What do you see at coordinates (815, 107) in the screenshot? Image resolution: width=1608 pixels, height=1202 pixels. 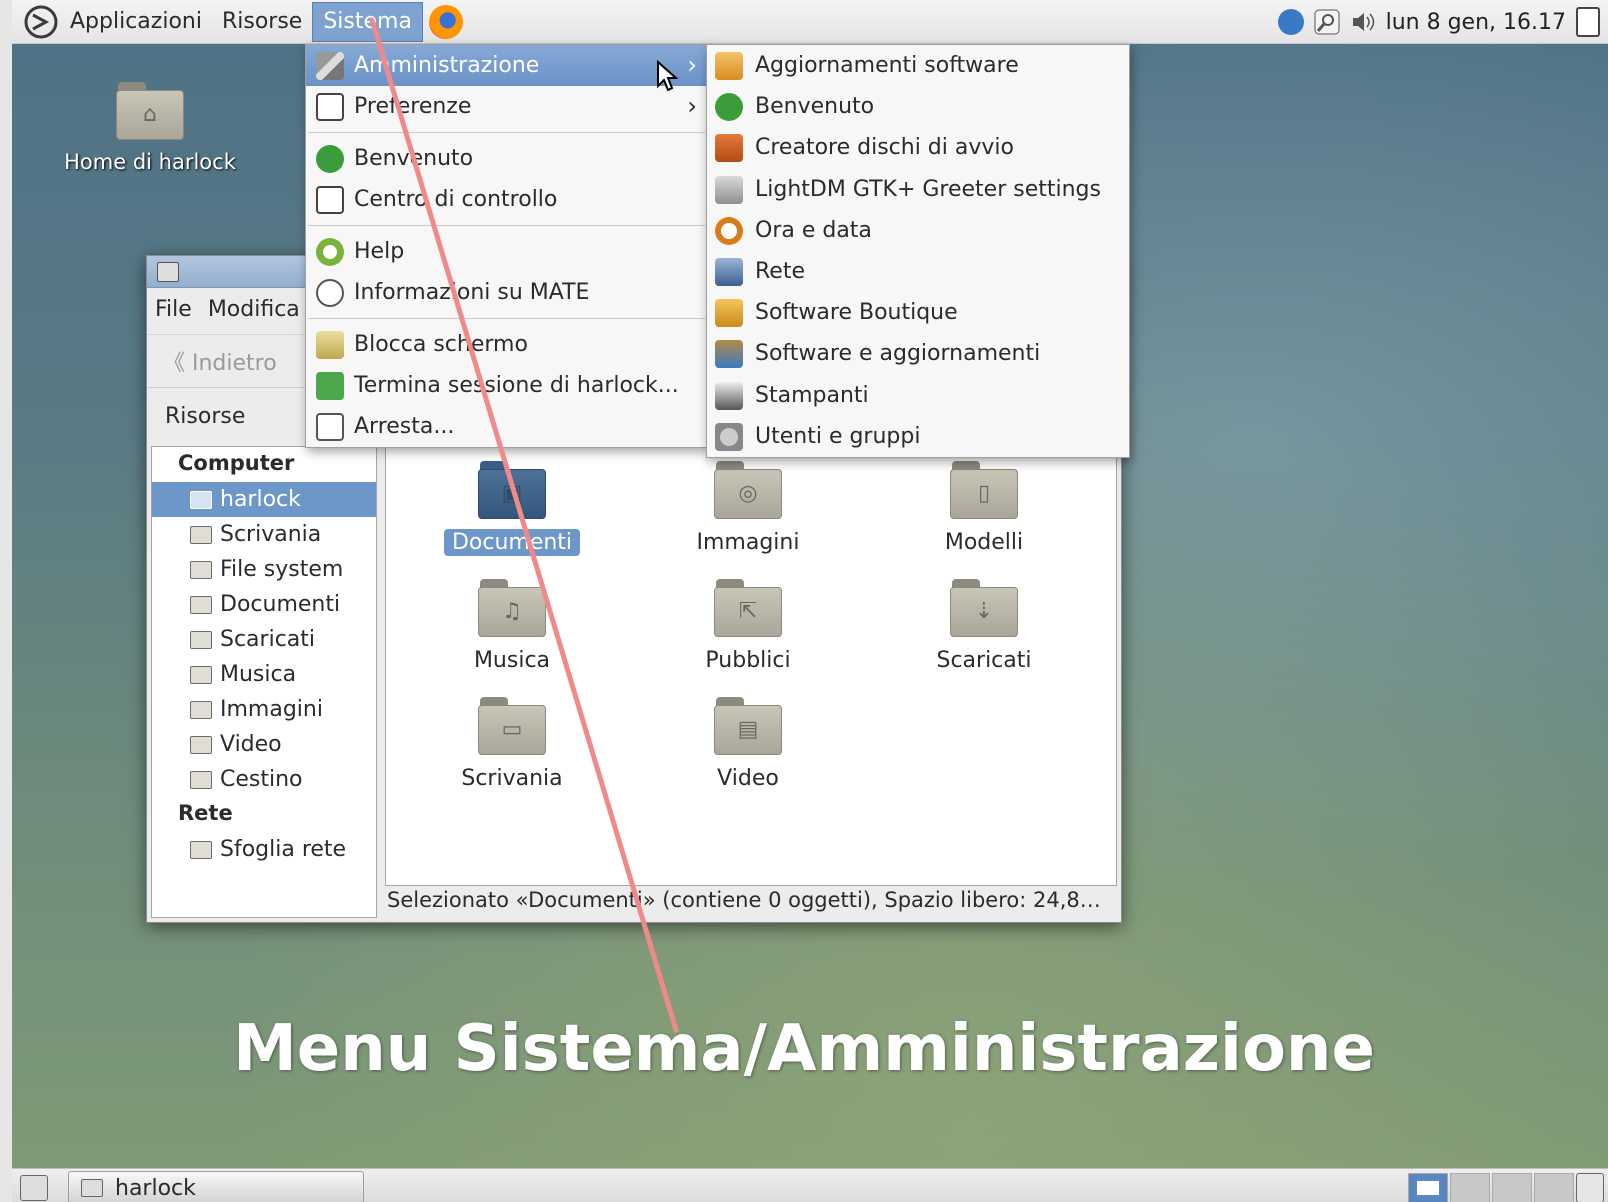 I see `menu-item-label: Benvenuto` at bounding box center [815, 107].